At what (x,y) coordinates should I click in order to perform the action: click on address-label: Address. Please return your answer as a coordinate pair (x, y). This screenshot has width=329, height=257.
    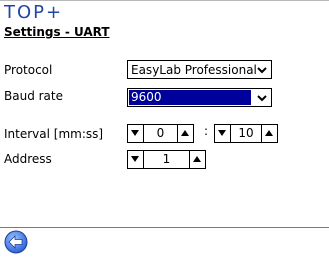
    Looking at the image, I should click on (28, 159).